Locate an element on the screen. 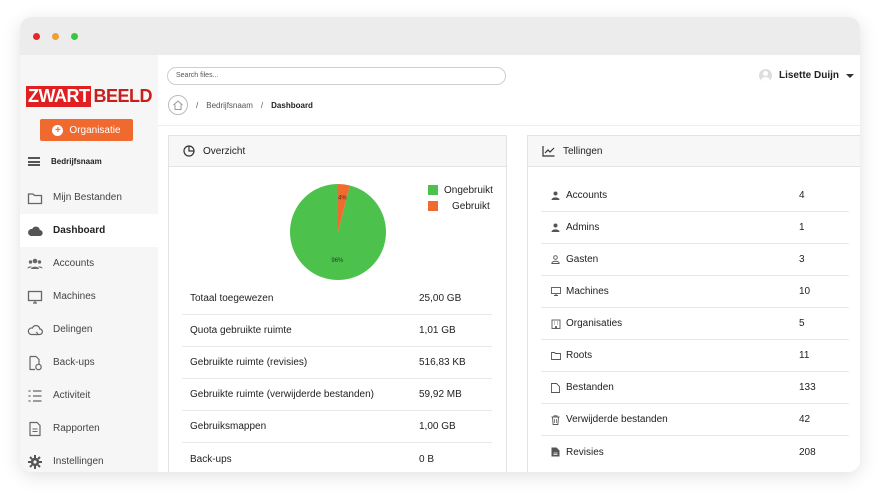 This screenshot has height=502, width=886. user-icon is located at coordinates (556, 227).